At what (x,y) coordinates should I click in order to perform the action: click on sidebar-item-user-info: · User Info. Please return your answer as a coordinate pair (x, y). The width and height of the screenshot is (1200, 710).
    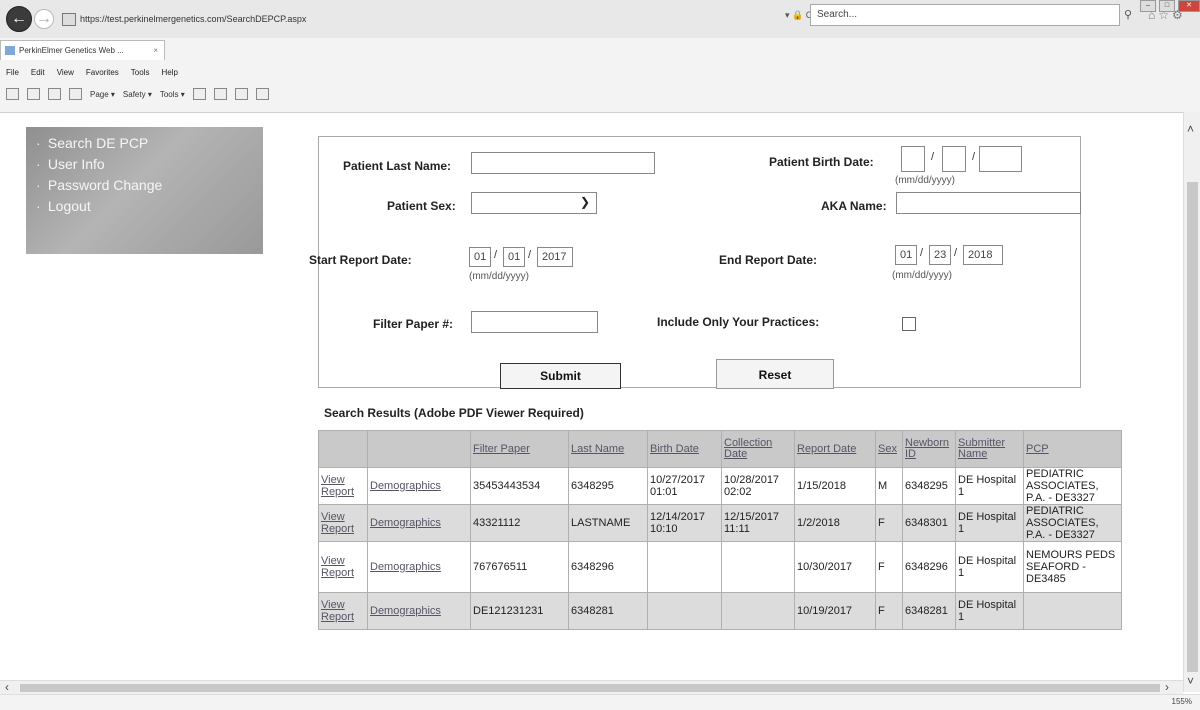
    Looking at the image, I should click on (70, 164).